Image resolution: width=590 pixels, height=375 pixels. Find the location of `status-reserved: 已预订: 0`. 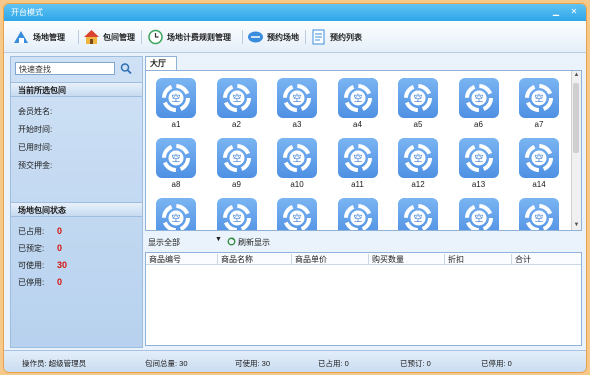

status-reserved: 已预订: 0 is located at coordinates (415, 363).